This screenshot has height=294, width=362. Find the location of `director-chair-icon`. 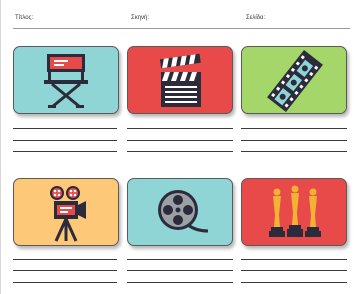

director-chair-icon is located at coordinates (66, 81).